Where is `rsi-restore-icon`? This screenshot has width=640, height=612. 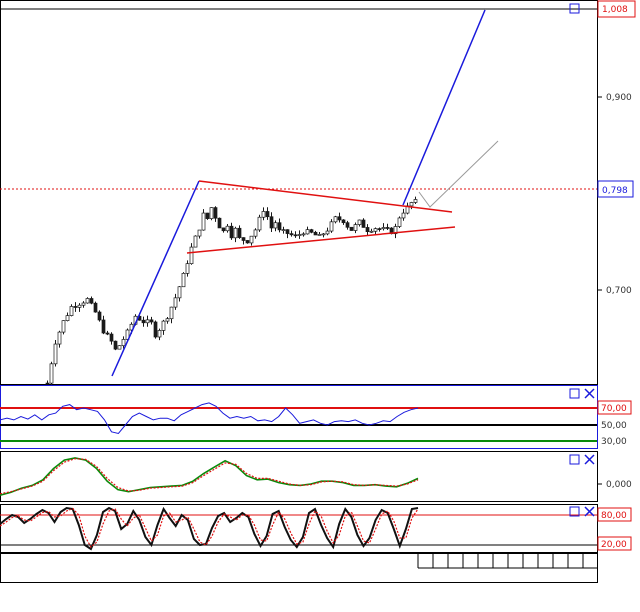
rsi-restore-icon is located at coordinates (574, 393).